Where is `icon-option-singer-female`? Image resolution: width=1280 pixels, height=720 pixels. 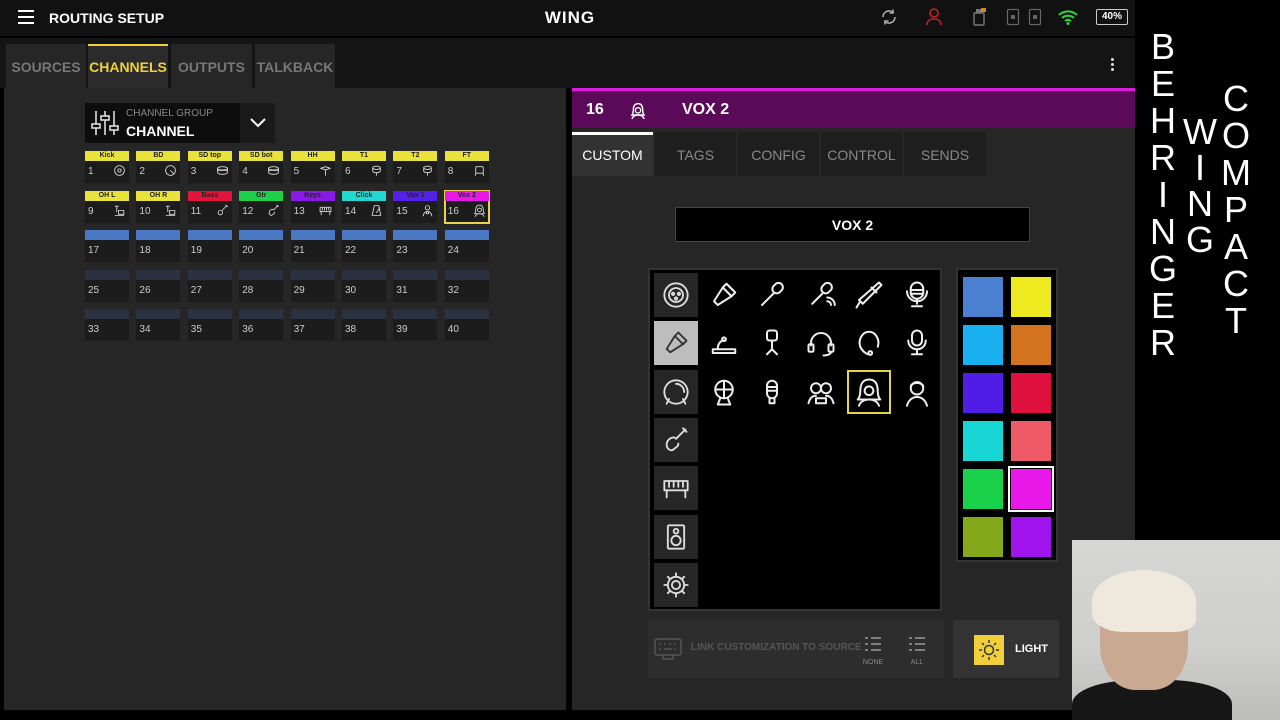
icon-option-singer-female is located at coordinates (868, 391).